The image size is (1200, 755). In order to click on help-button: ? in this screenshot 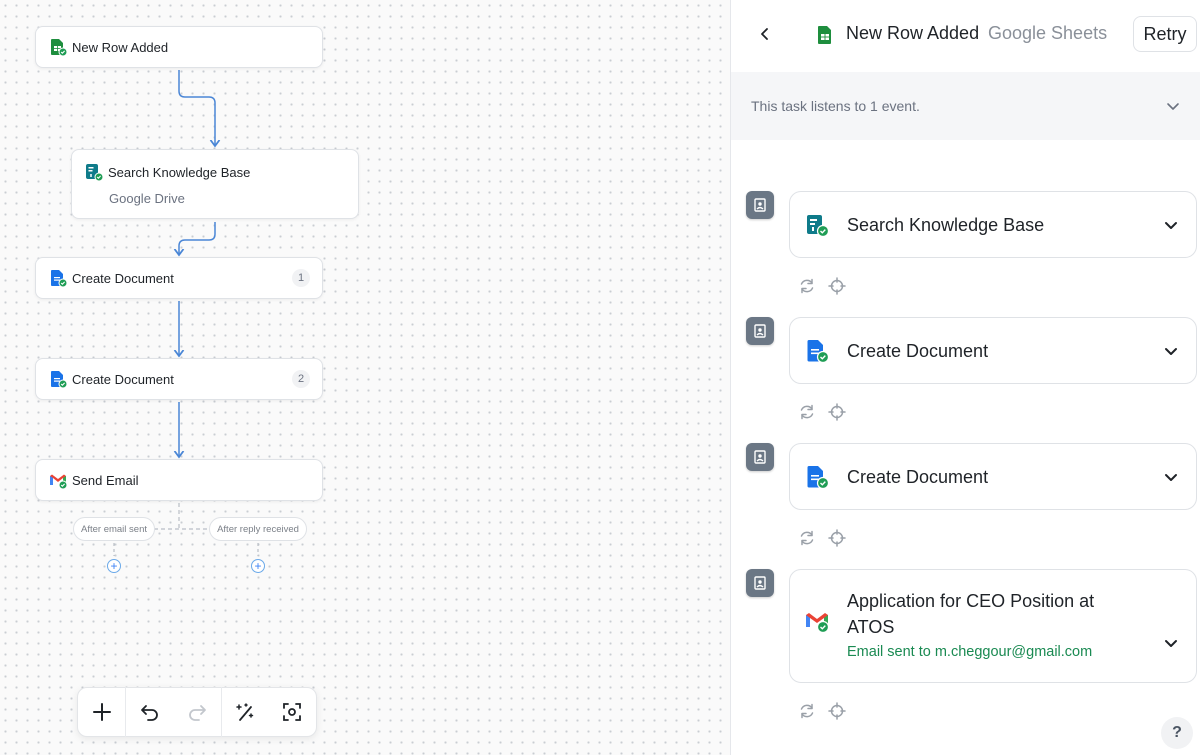, I will do `click(1177, 733)`.